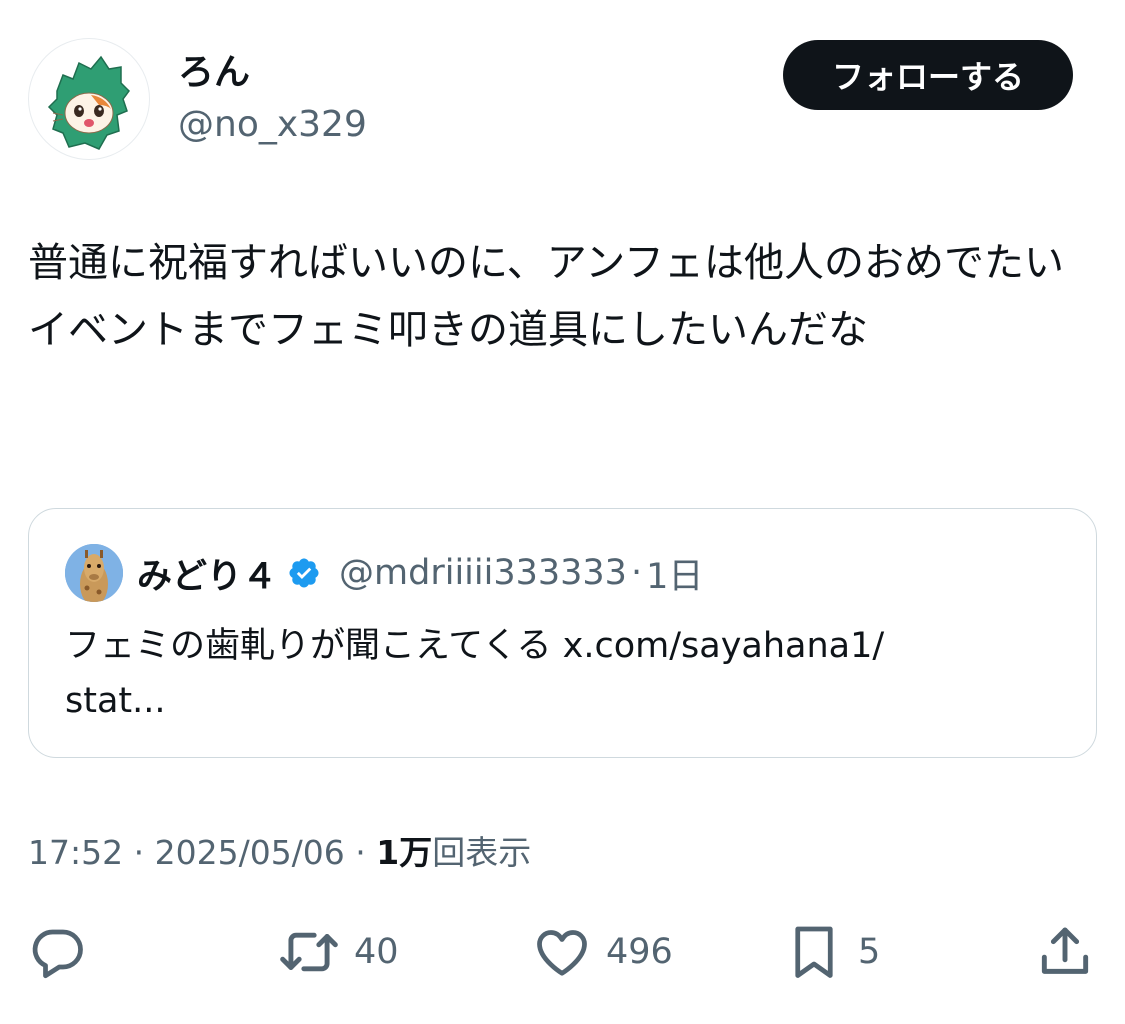 The image size is (1125, 1024). I want to click on like-count: 496, so click(639, 952).